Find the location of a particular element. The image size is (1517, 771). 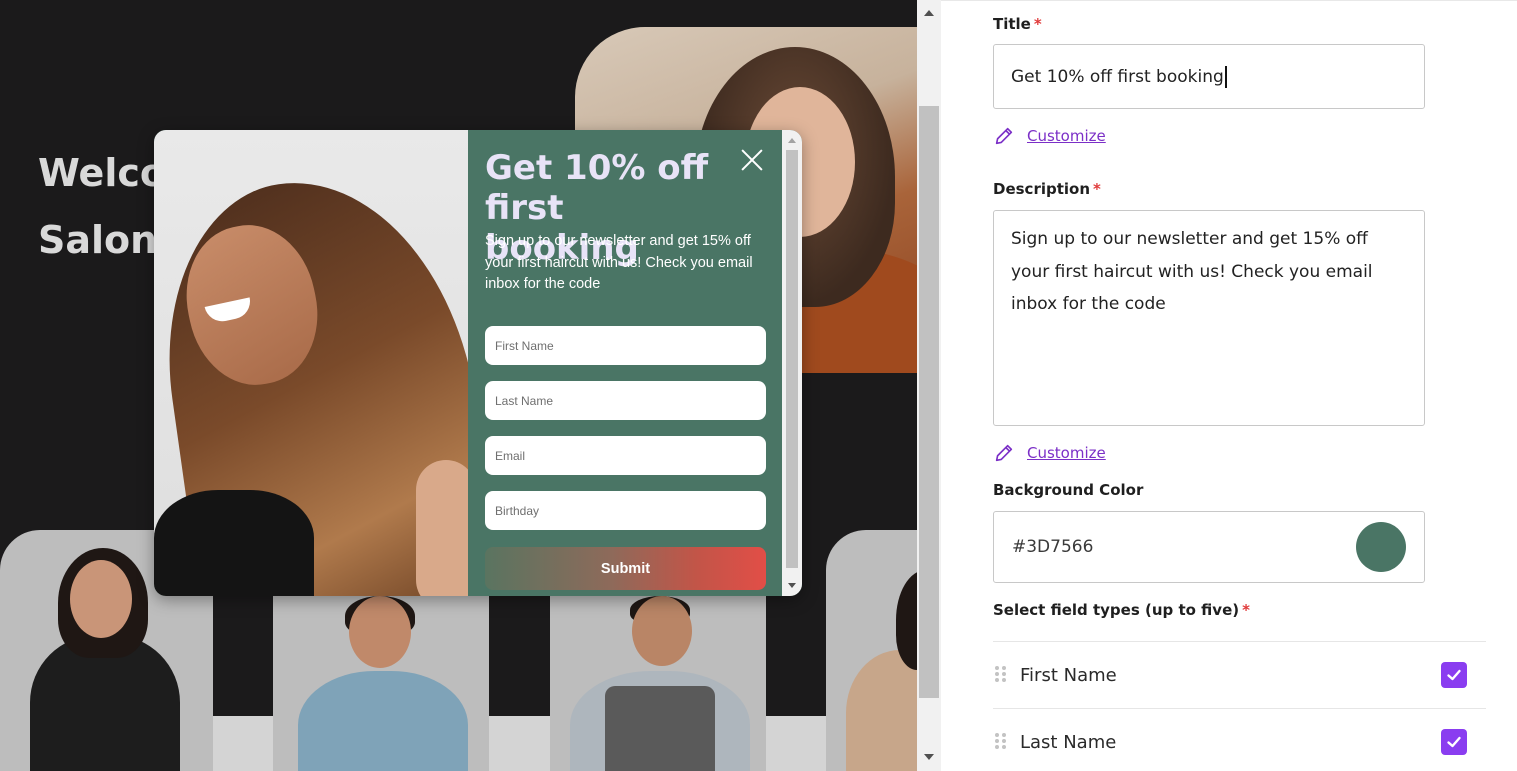

text-caret is located at coordinates (1225, 76).